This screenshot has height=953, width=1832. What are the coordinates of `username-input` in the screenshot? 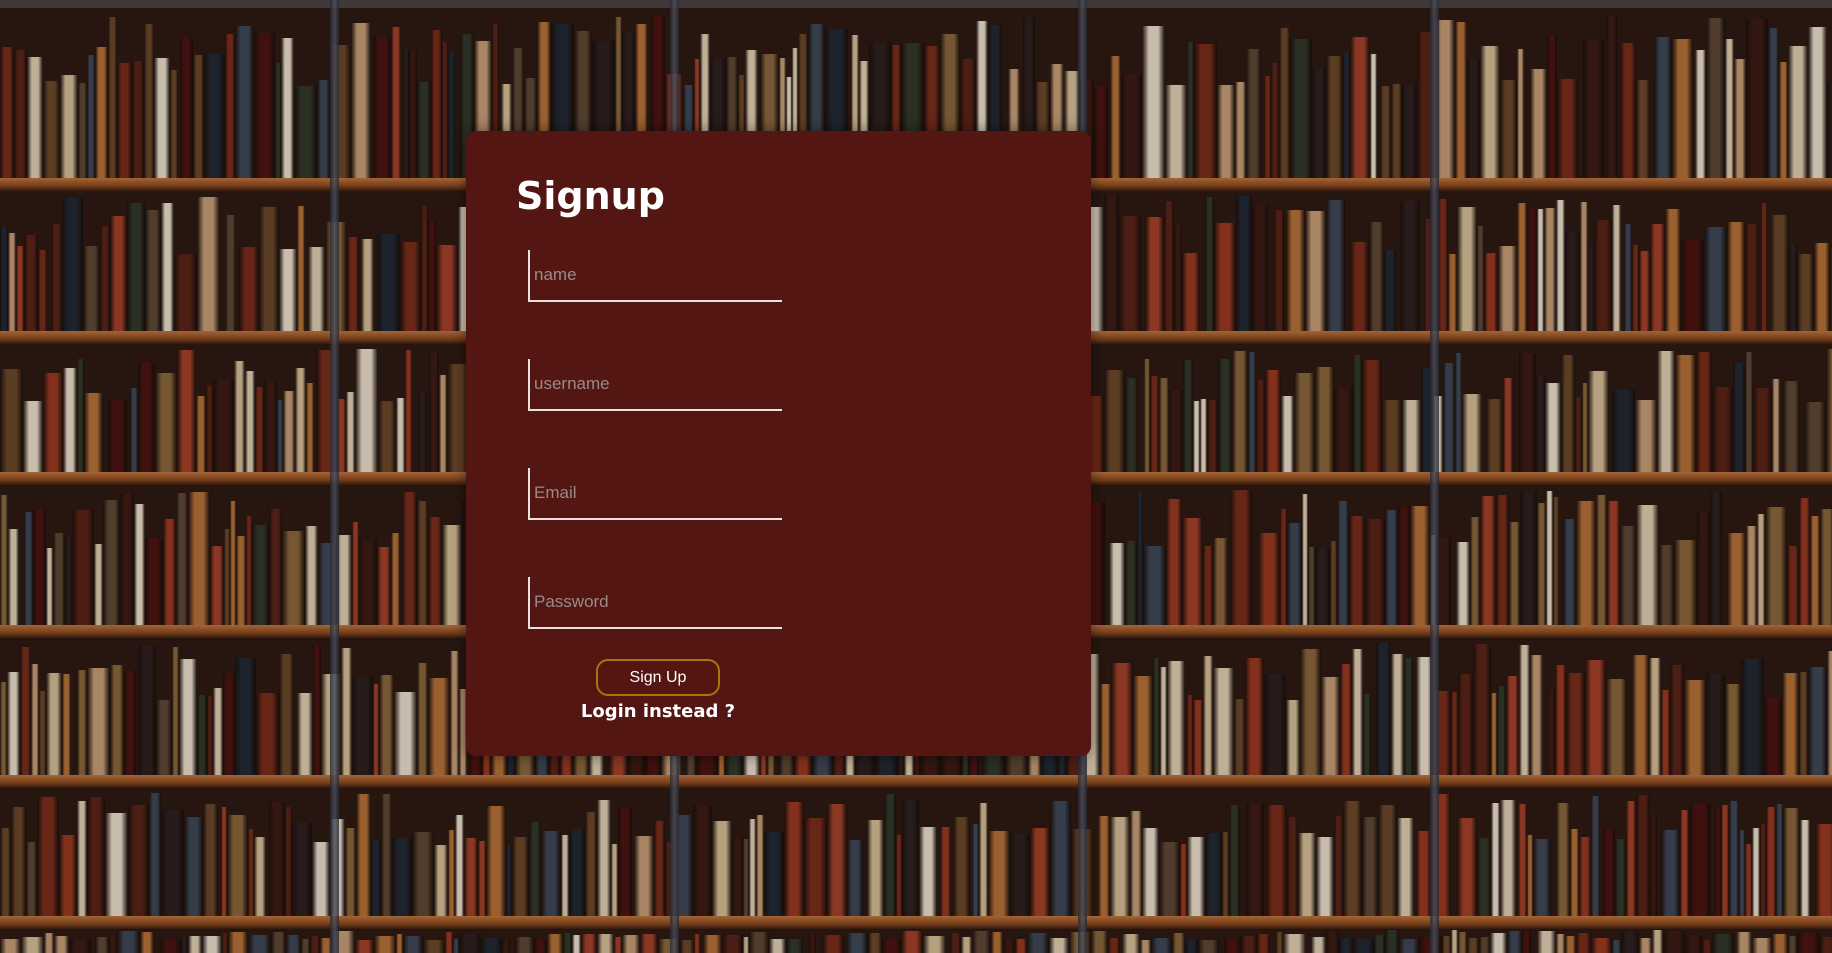 It's located at (655, 385).